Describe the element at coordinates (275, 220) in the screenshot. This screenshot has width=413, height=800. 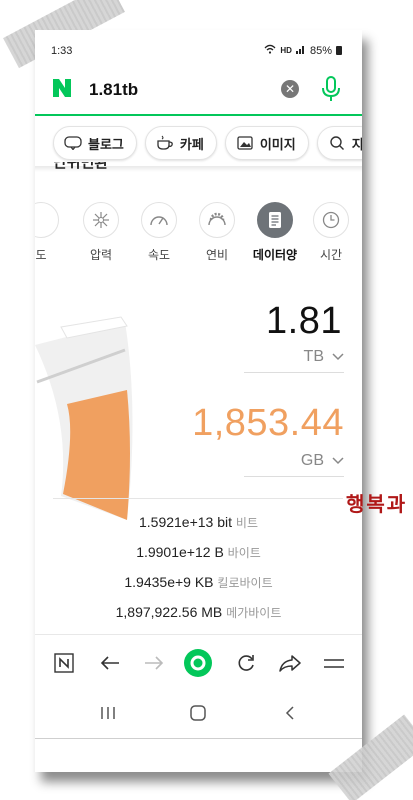
I see `document-icon` at that location.